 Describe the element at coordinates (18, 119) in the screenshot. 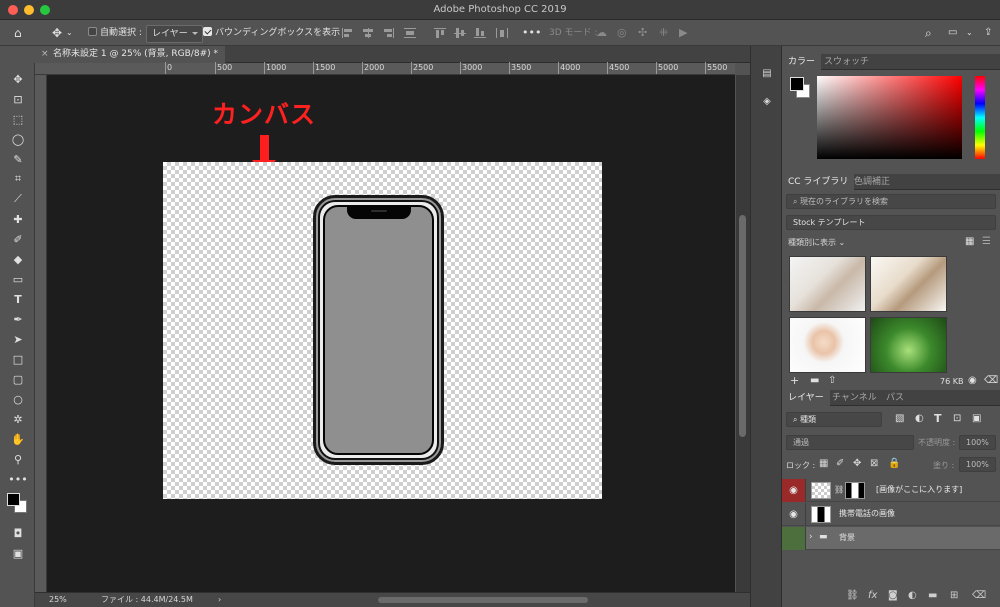

I see `marquee-tool-icon: ⬚` at that location.